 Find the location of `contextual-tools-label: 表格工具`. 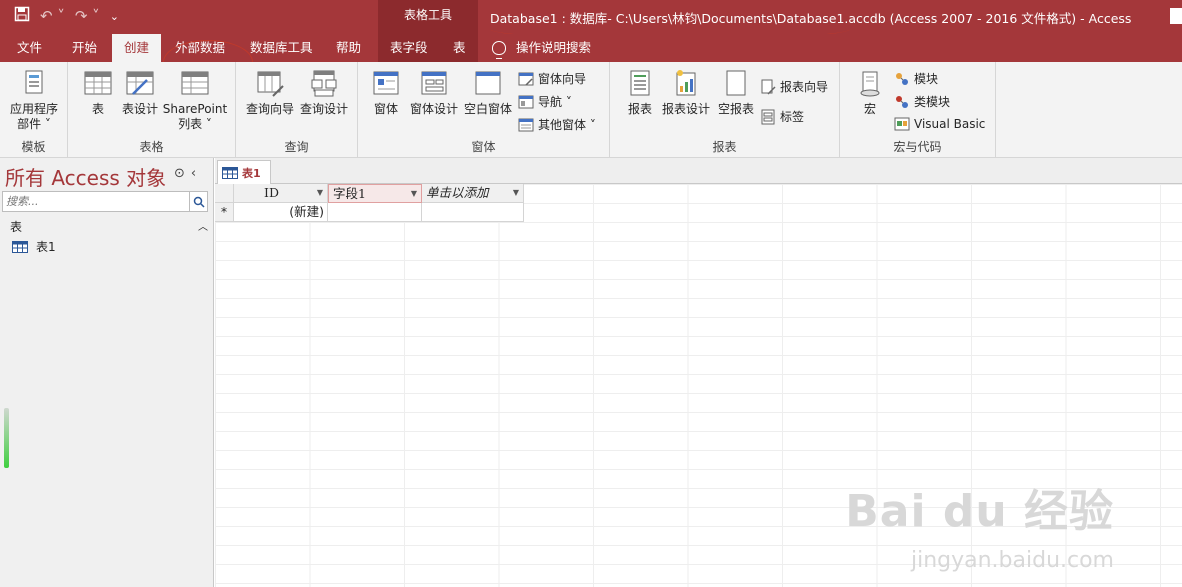

contextual-tools-label: 表格工具 is located at coordinates (428, 17).